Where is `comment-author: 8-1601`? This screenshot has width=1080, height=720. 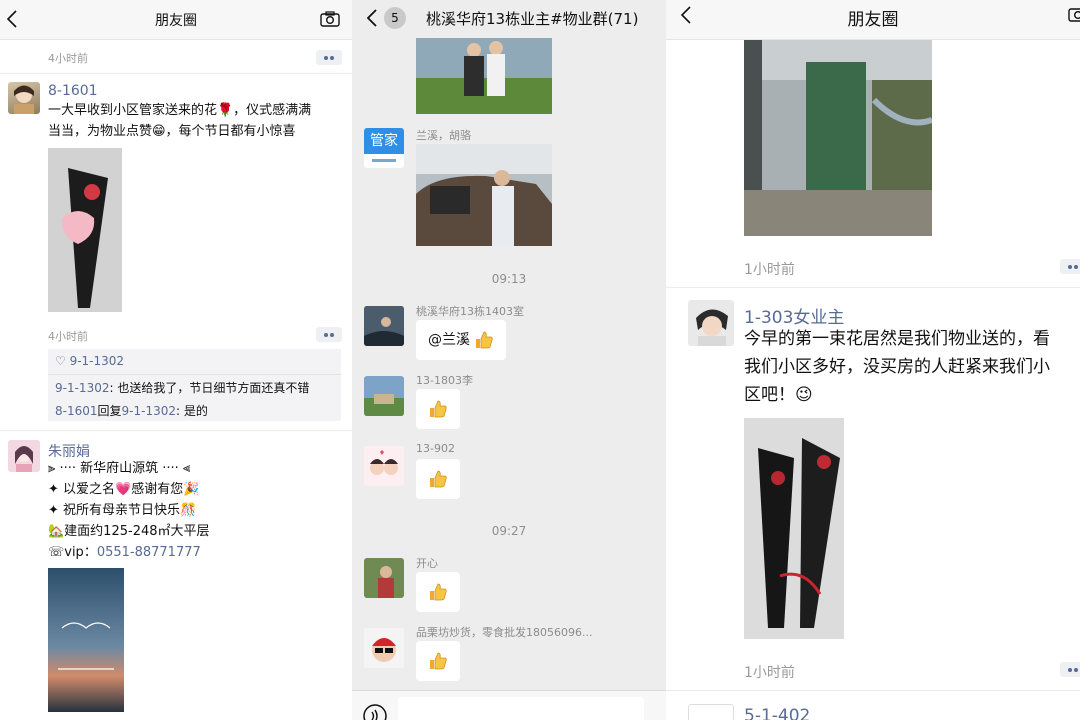 comment-author: 8-1601 is located at coordinates (76, 411).